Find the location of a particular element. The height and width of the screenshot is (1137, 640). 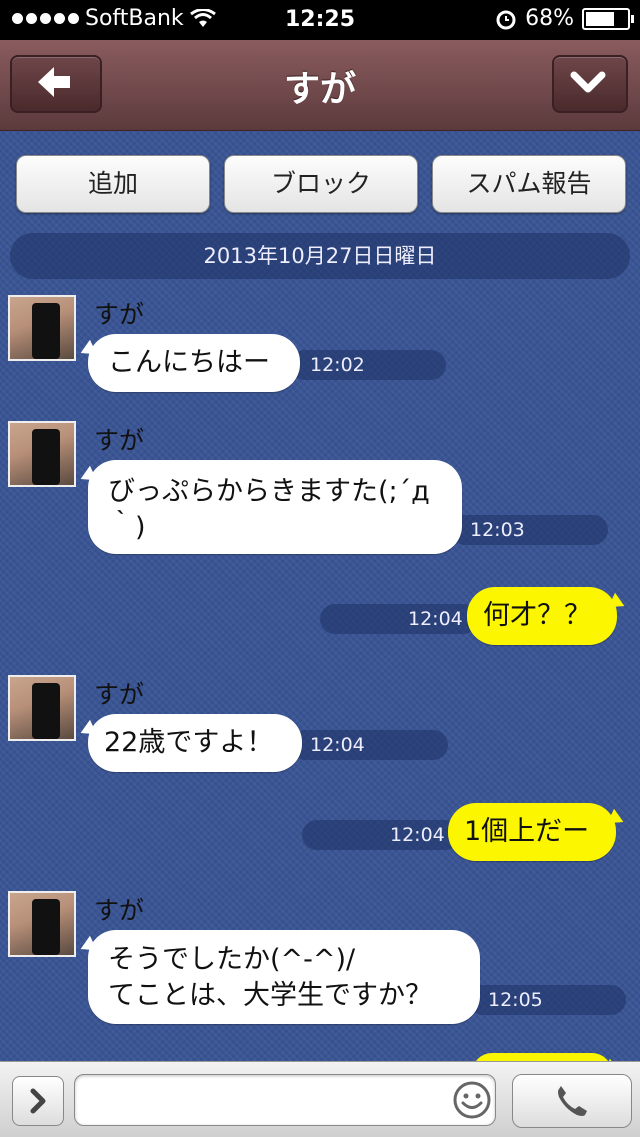

chevron-down-icon is located at coordinates (588, 82).